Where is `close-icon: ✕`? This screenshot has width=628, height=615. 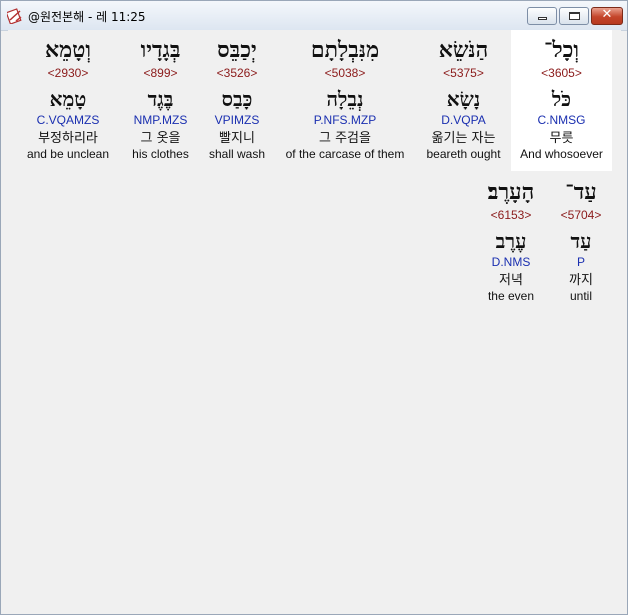 close-icon: ✕ is located at coordinates (607, 14).